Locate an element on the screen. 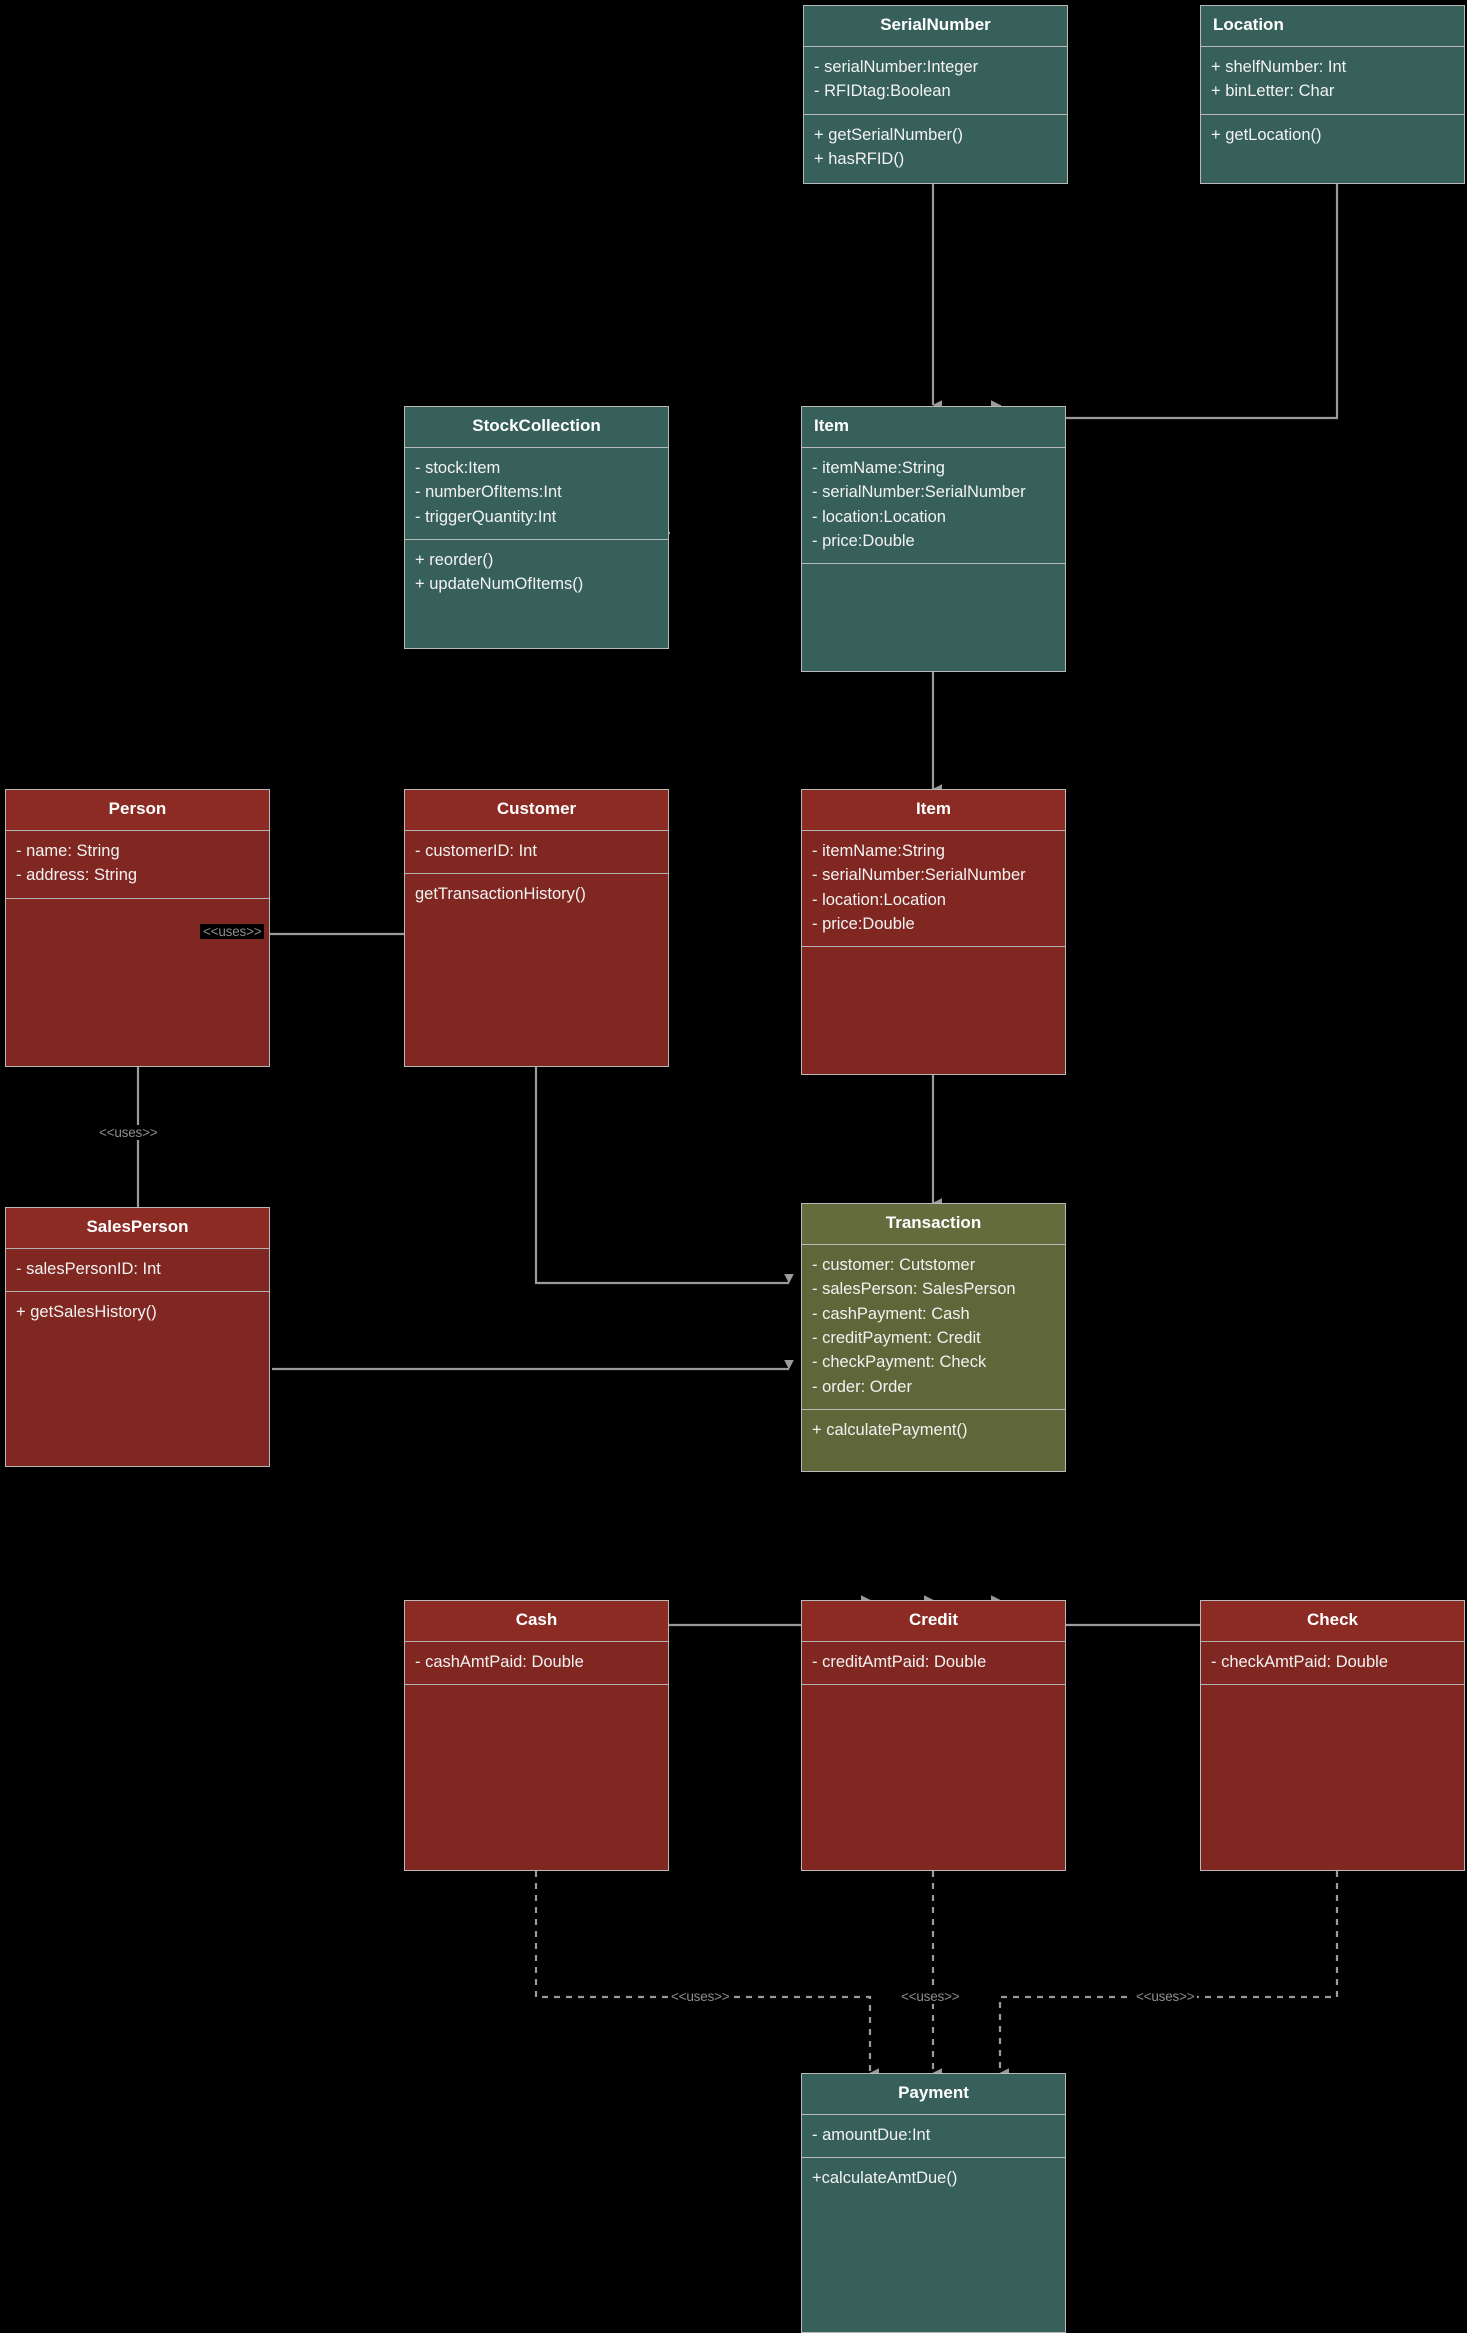 This screenshot has width=1467, height=2333. class-box-credit: Credit - creditAmtPaid: Double is located at coordinates (933, 1735).